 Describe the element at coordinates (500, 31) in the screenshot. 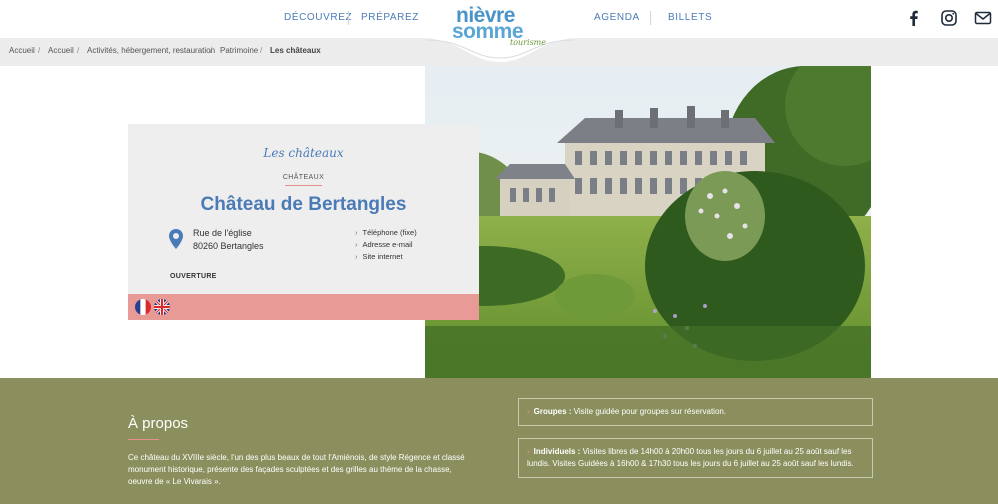

I see `site-logo: nièvre somme tourisme` at that location.